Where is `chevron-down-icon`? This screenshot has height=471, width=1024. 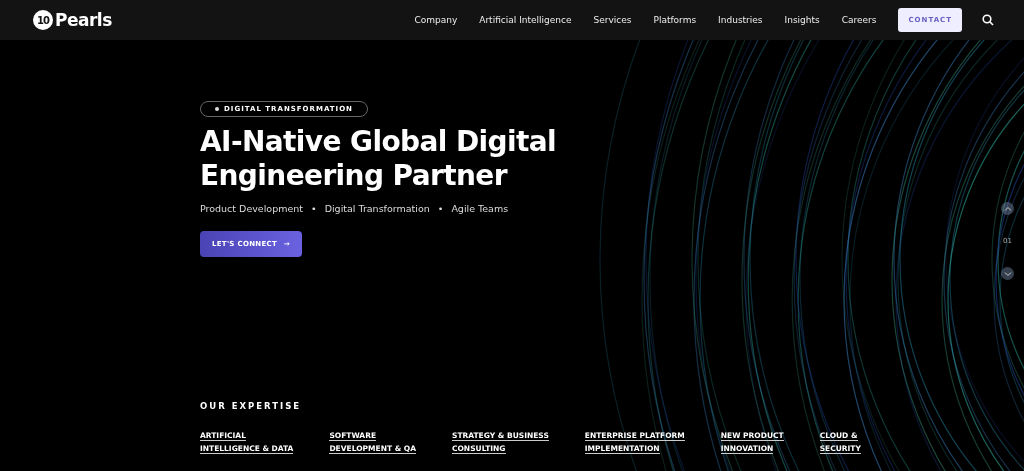 chevron-down-icon is located at coordinates (1007, 273).